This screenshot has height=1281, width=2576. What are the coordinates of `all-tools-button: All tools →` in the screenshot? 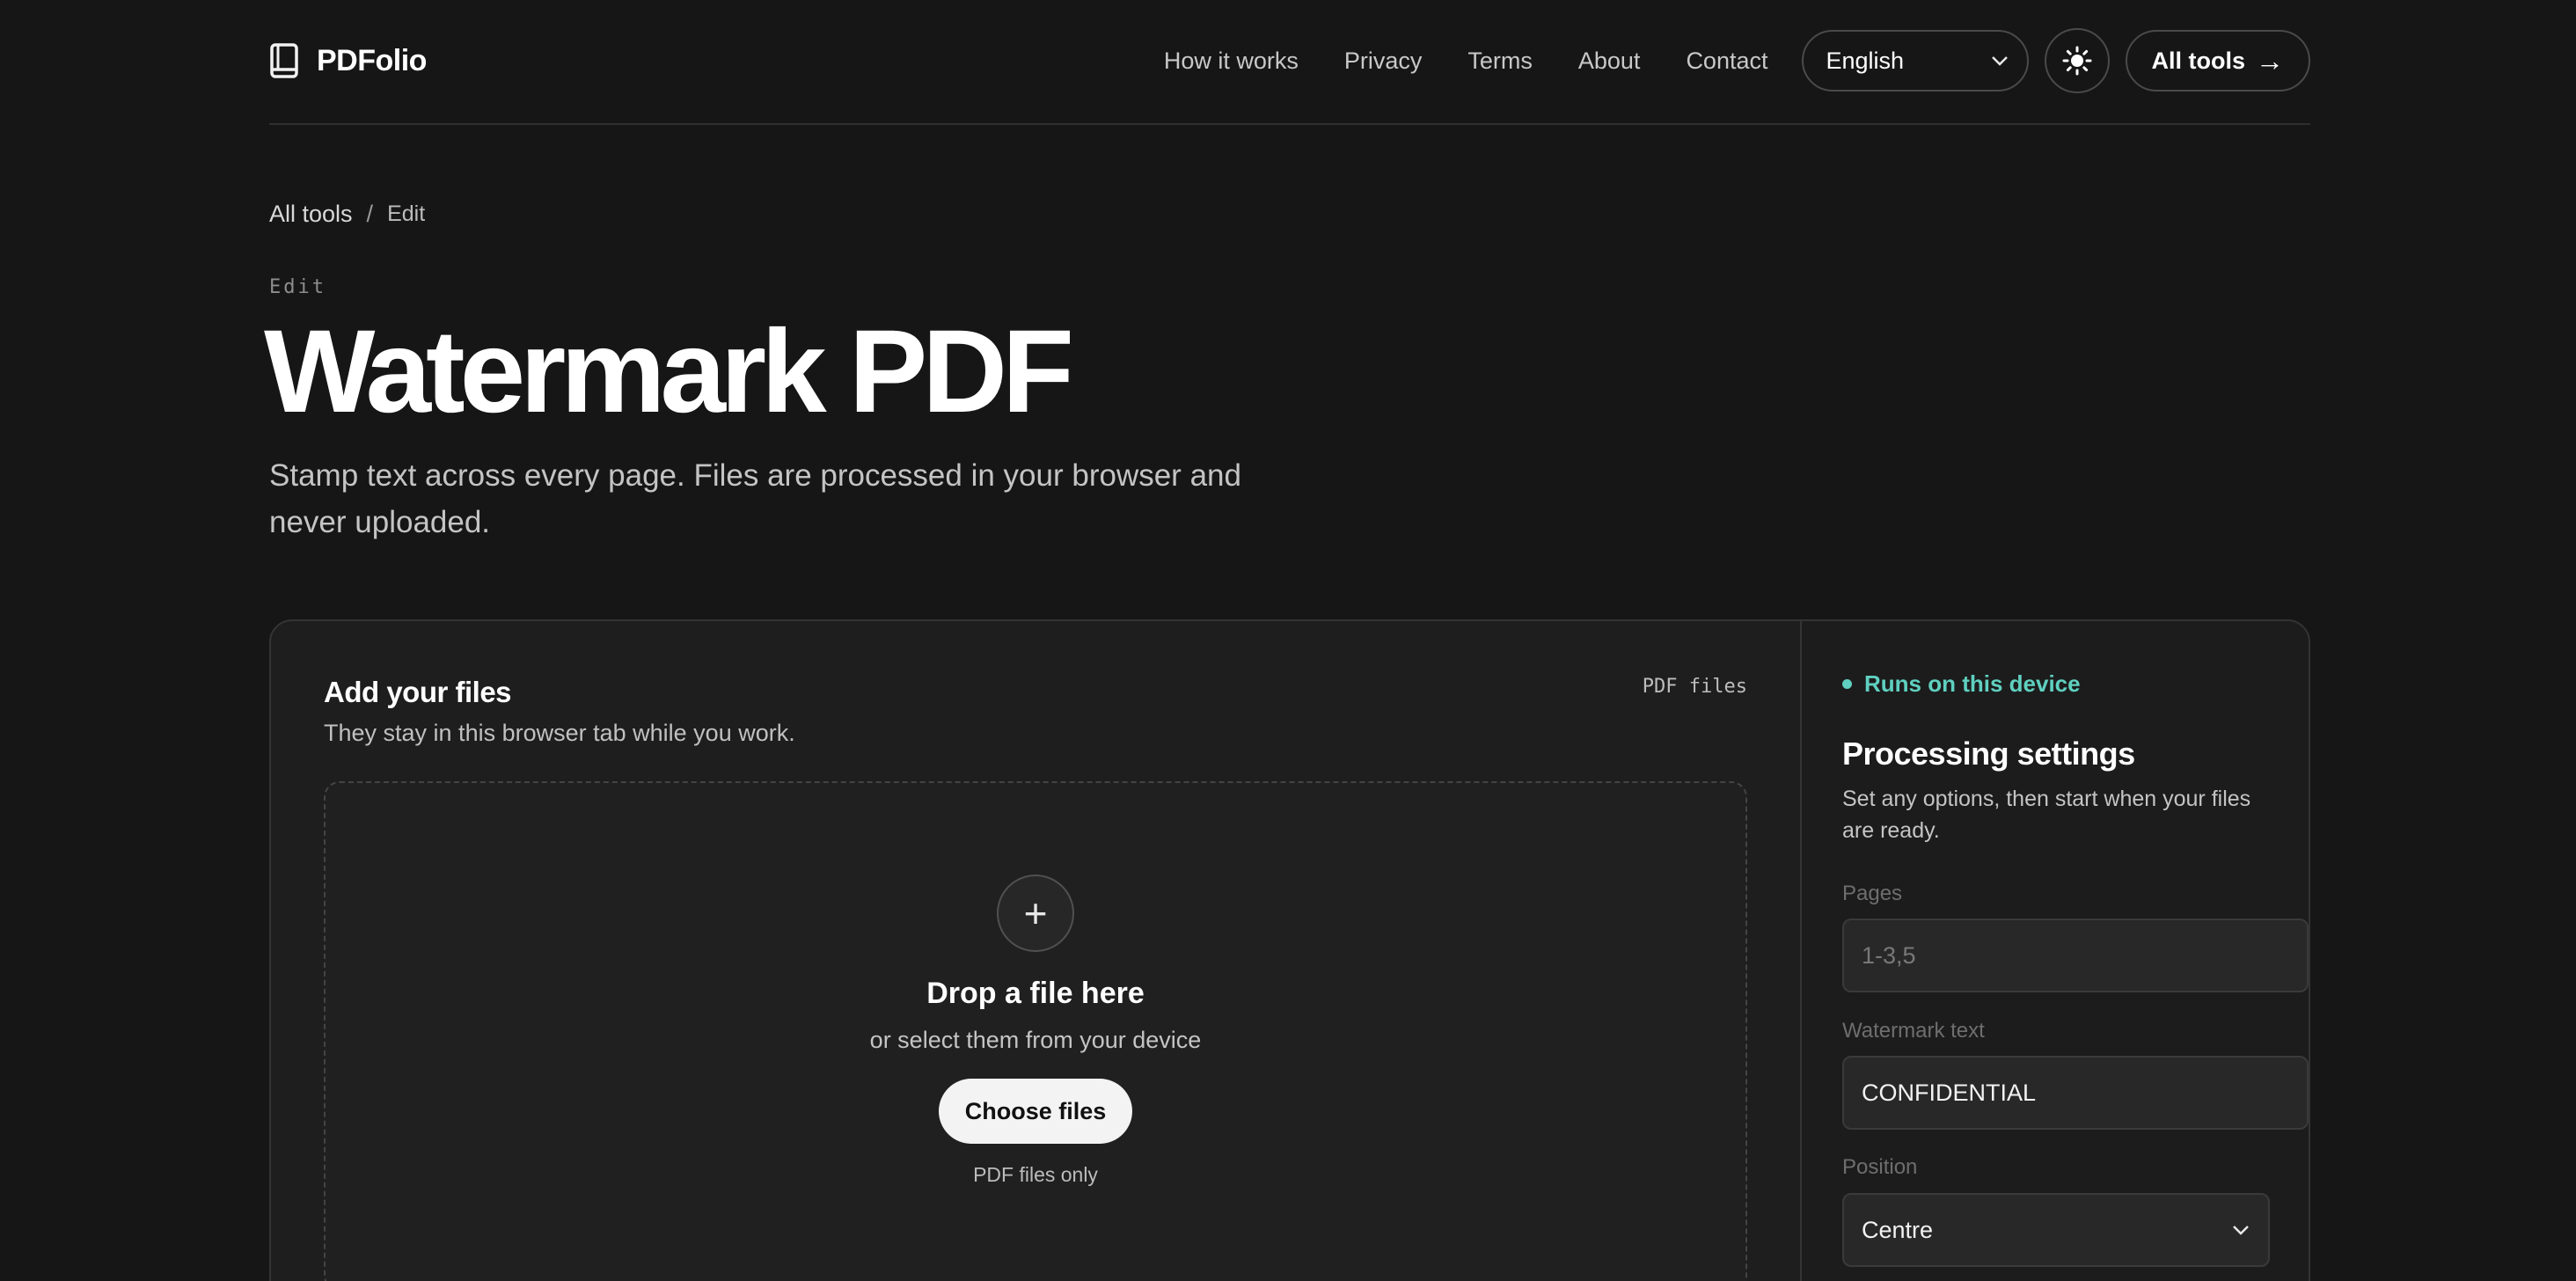 It's located at (2217, 61).